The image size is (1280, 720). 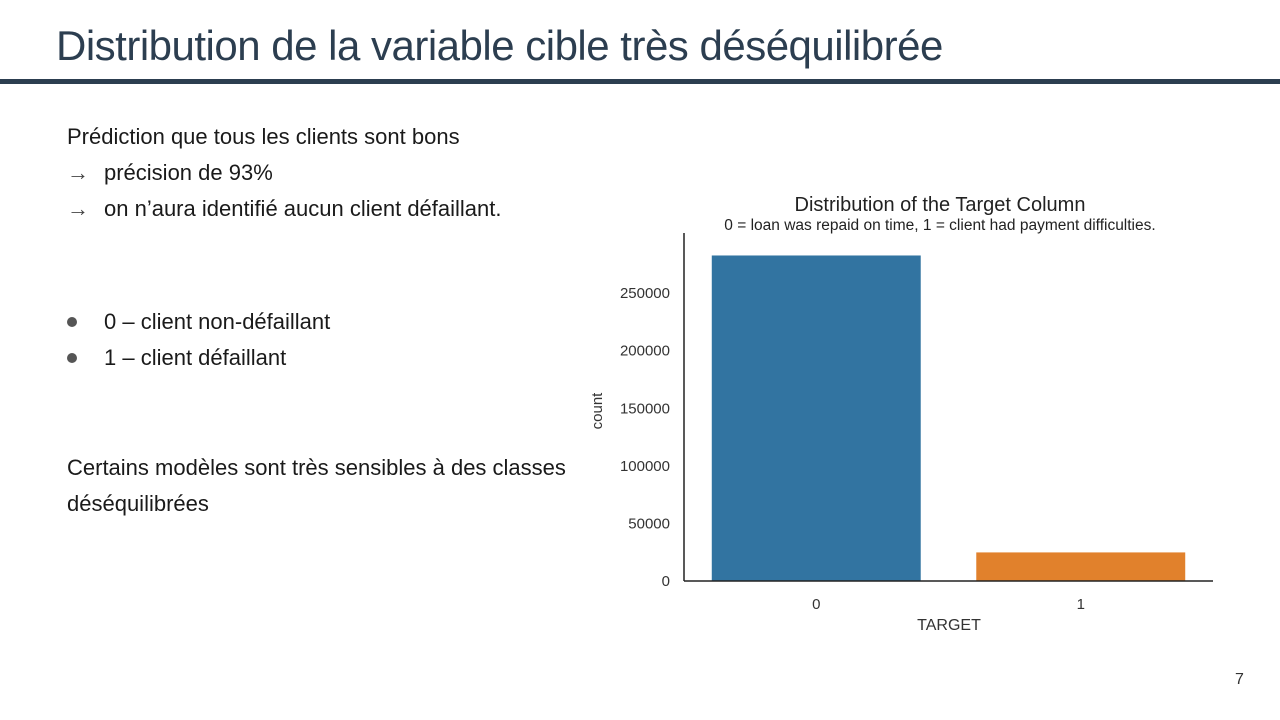 I want to click on y-tick-label: 250000, so click(x=645, y=293).